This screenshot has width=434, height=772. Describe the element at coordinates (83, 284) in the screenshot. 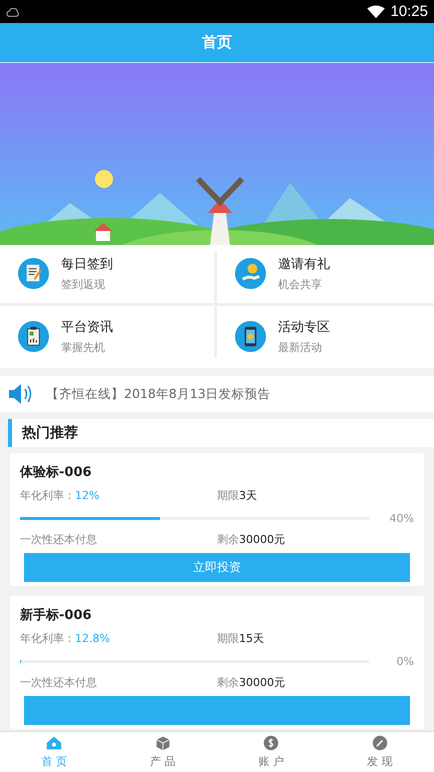

I see `shortcut-subtitle: 签到返现` at that location.